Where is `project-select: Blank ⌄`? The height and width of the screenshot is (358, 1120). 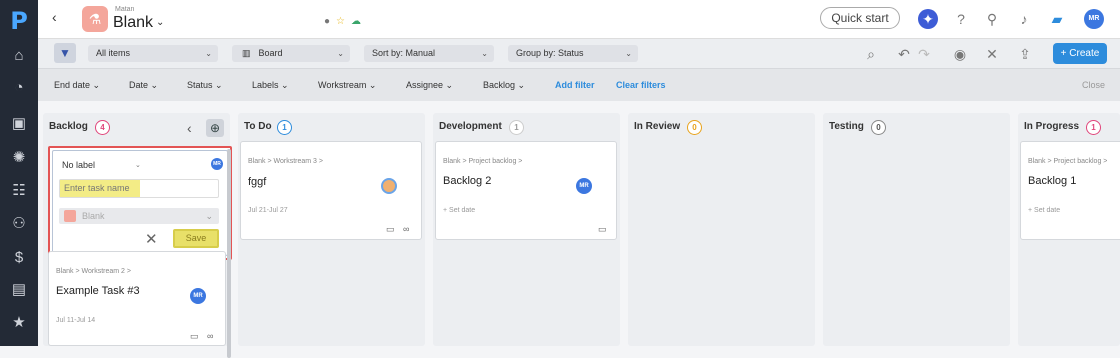
project-select: Blank ⌄ is located at coordinates (139, 216).